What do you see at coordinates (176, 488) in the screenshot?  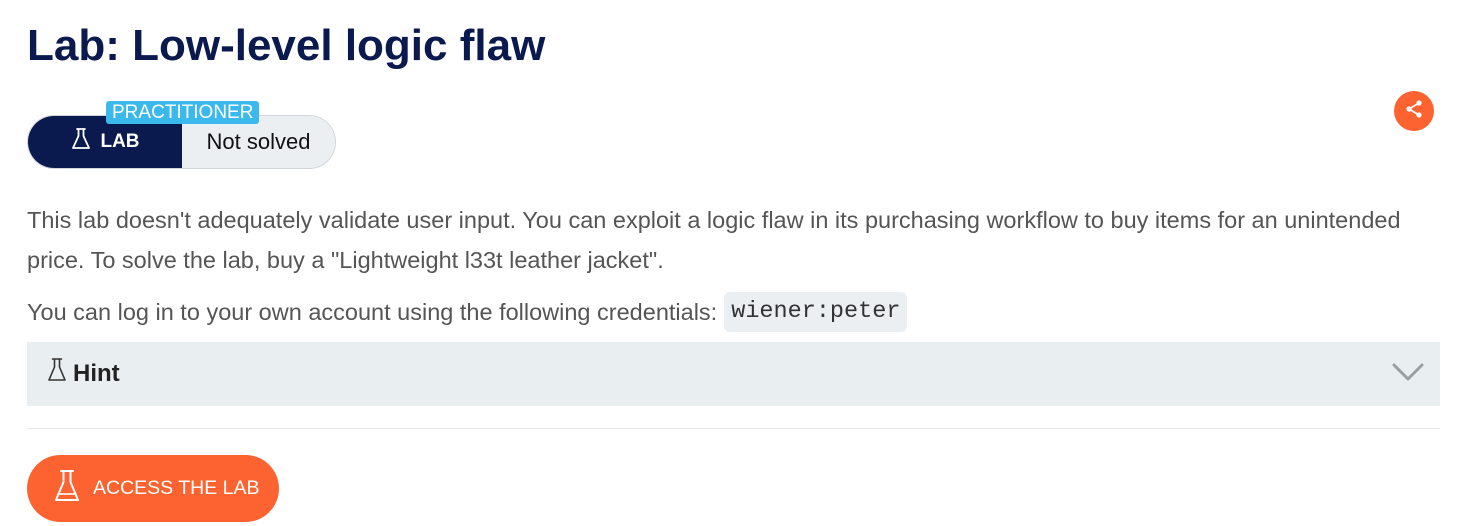 I see `access-lab-label: ACCESS THE LAB` at bounding box center [176, 488].